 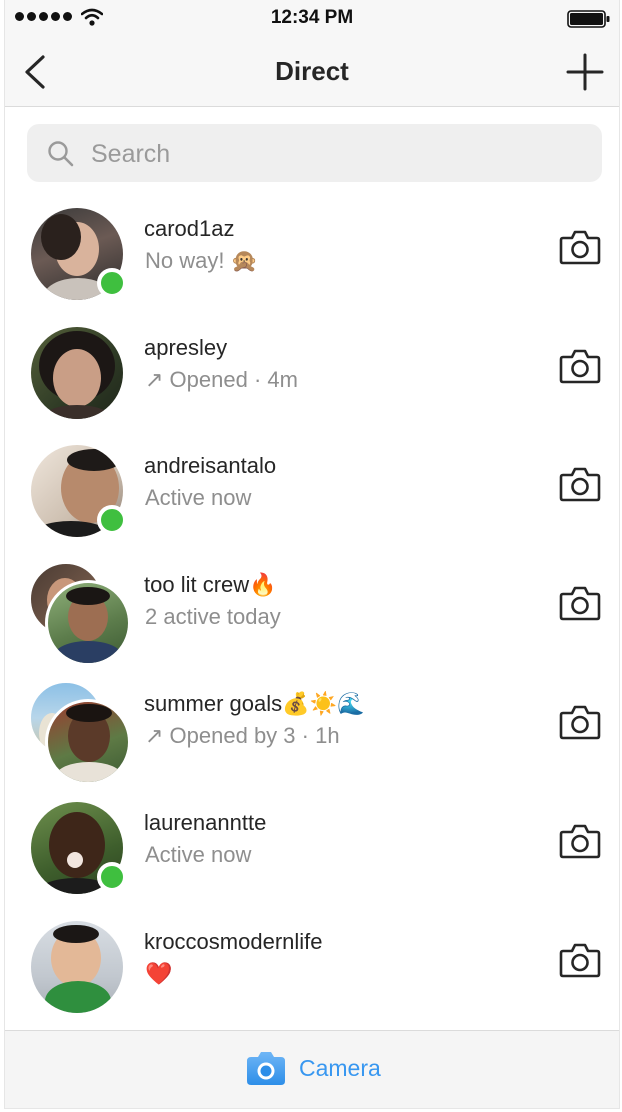 I want to click on thread-row: apresley ↗ Opened · 4m, so click(x=312, y=370).